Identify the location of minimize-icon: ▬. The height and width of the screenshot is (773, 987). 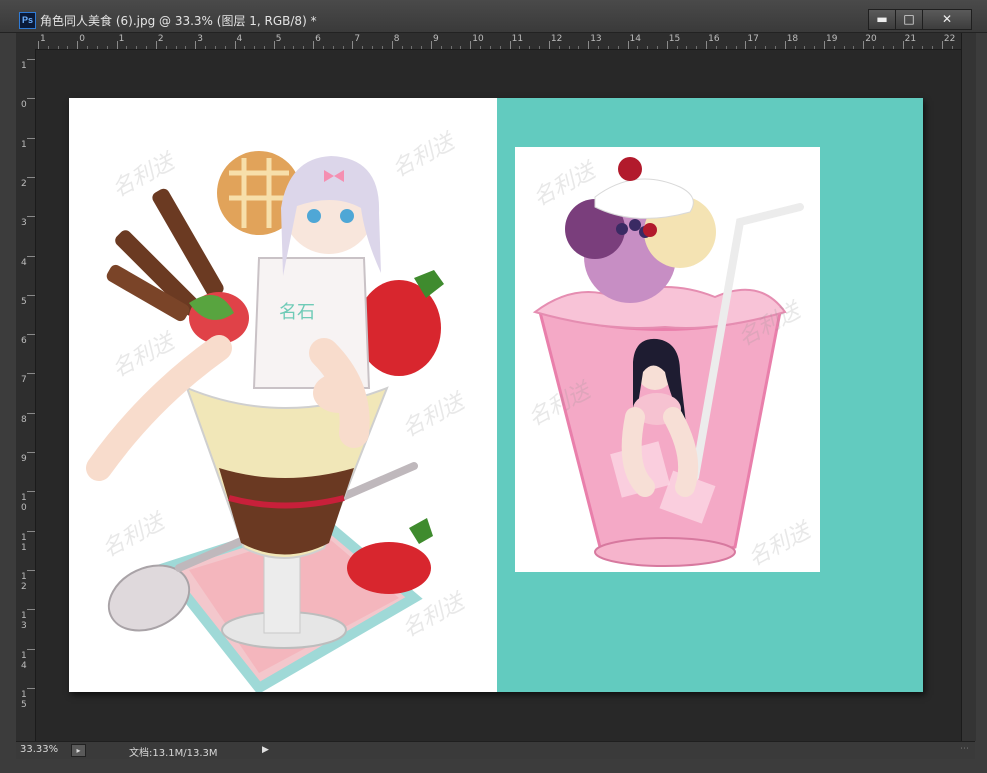
(882, 19).